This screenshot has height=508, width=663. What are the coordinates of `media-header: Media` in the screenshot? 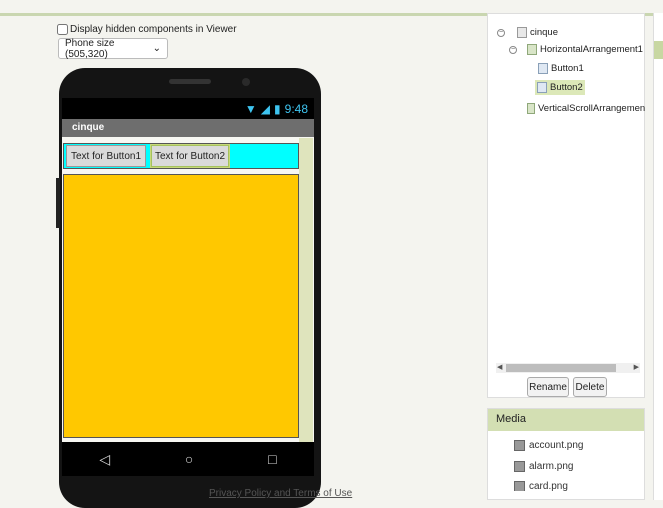 It's located at (566, 420).